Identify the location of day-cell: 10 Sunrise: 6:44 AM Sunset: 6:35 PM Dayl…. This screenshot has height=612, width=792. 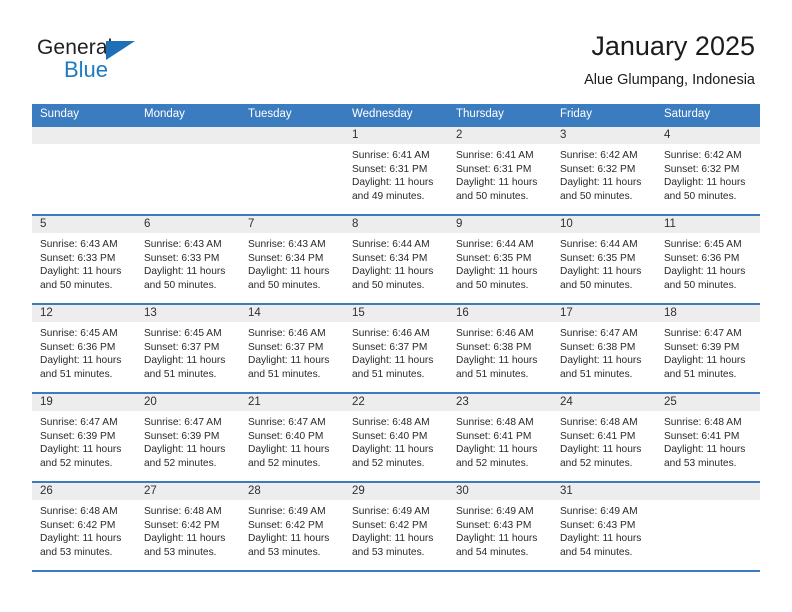
(604, 259).